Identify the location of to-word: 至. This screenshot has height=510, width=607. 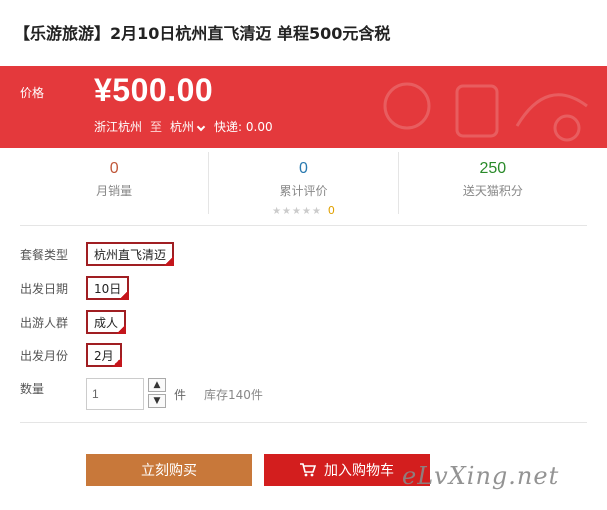
(156, 127).